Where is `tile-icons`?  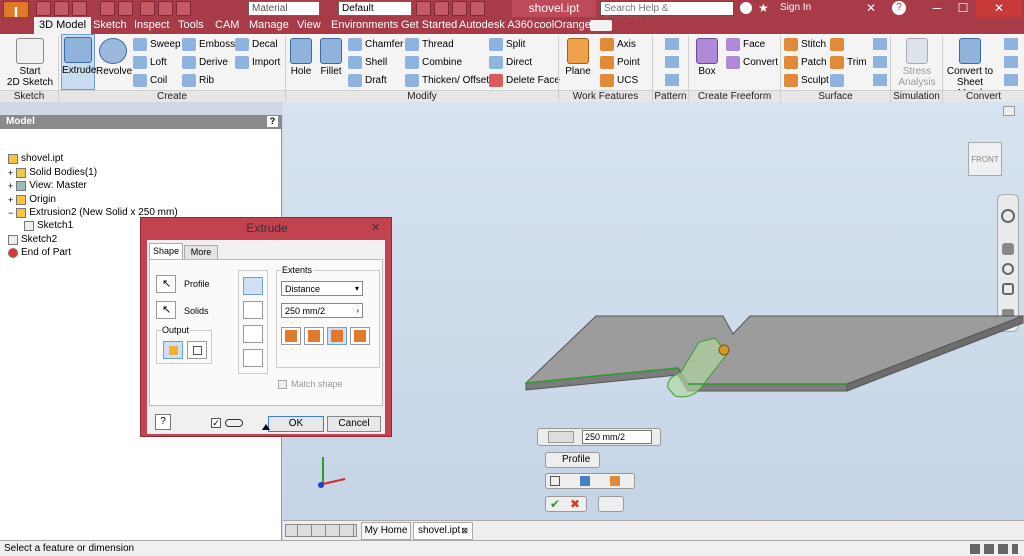
tile-icons is located at coordinates (321, 530).